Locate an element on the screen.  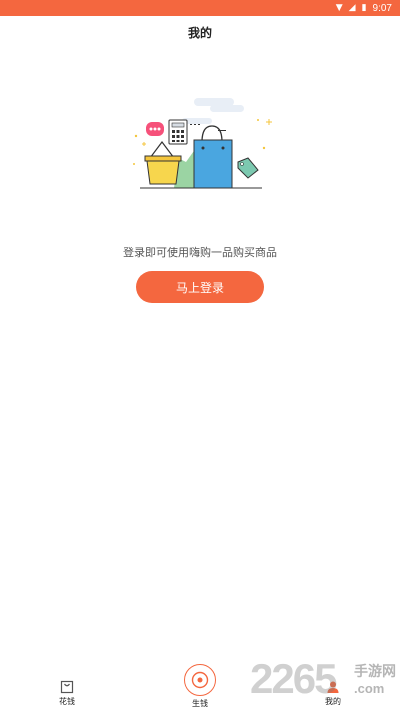
shopping-illustration-icon is located at coordinates (202, 143).